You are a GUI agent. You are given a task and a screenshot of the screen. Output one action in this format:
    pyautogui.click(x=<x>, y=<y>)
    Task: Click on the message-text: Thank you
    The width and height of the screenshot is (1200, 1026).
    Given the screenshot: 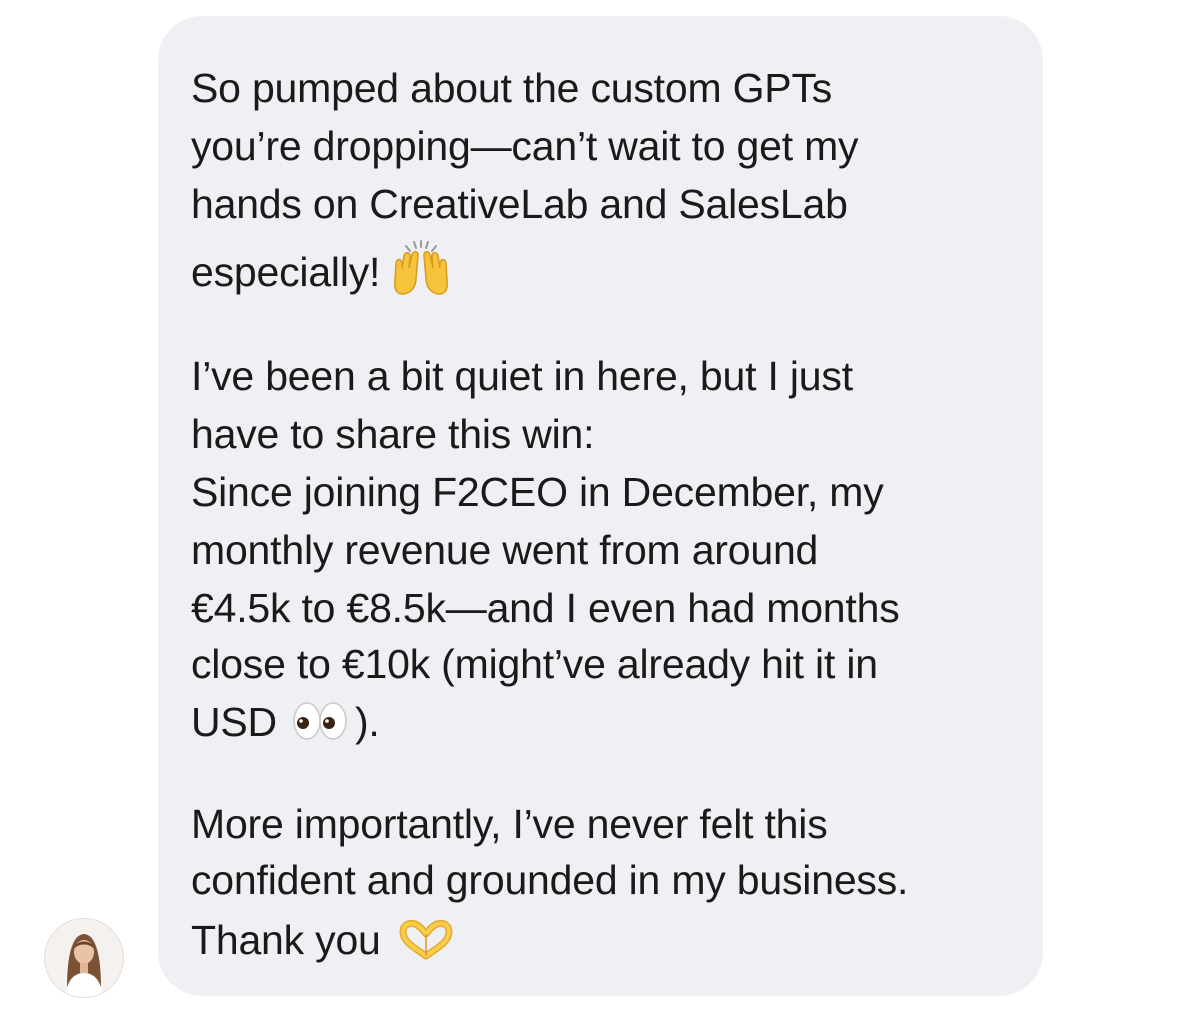 What is the action you would take?
    pyautogui.click(x=286, y=940)
    